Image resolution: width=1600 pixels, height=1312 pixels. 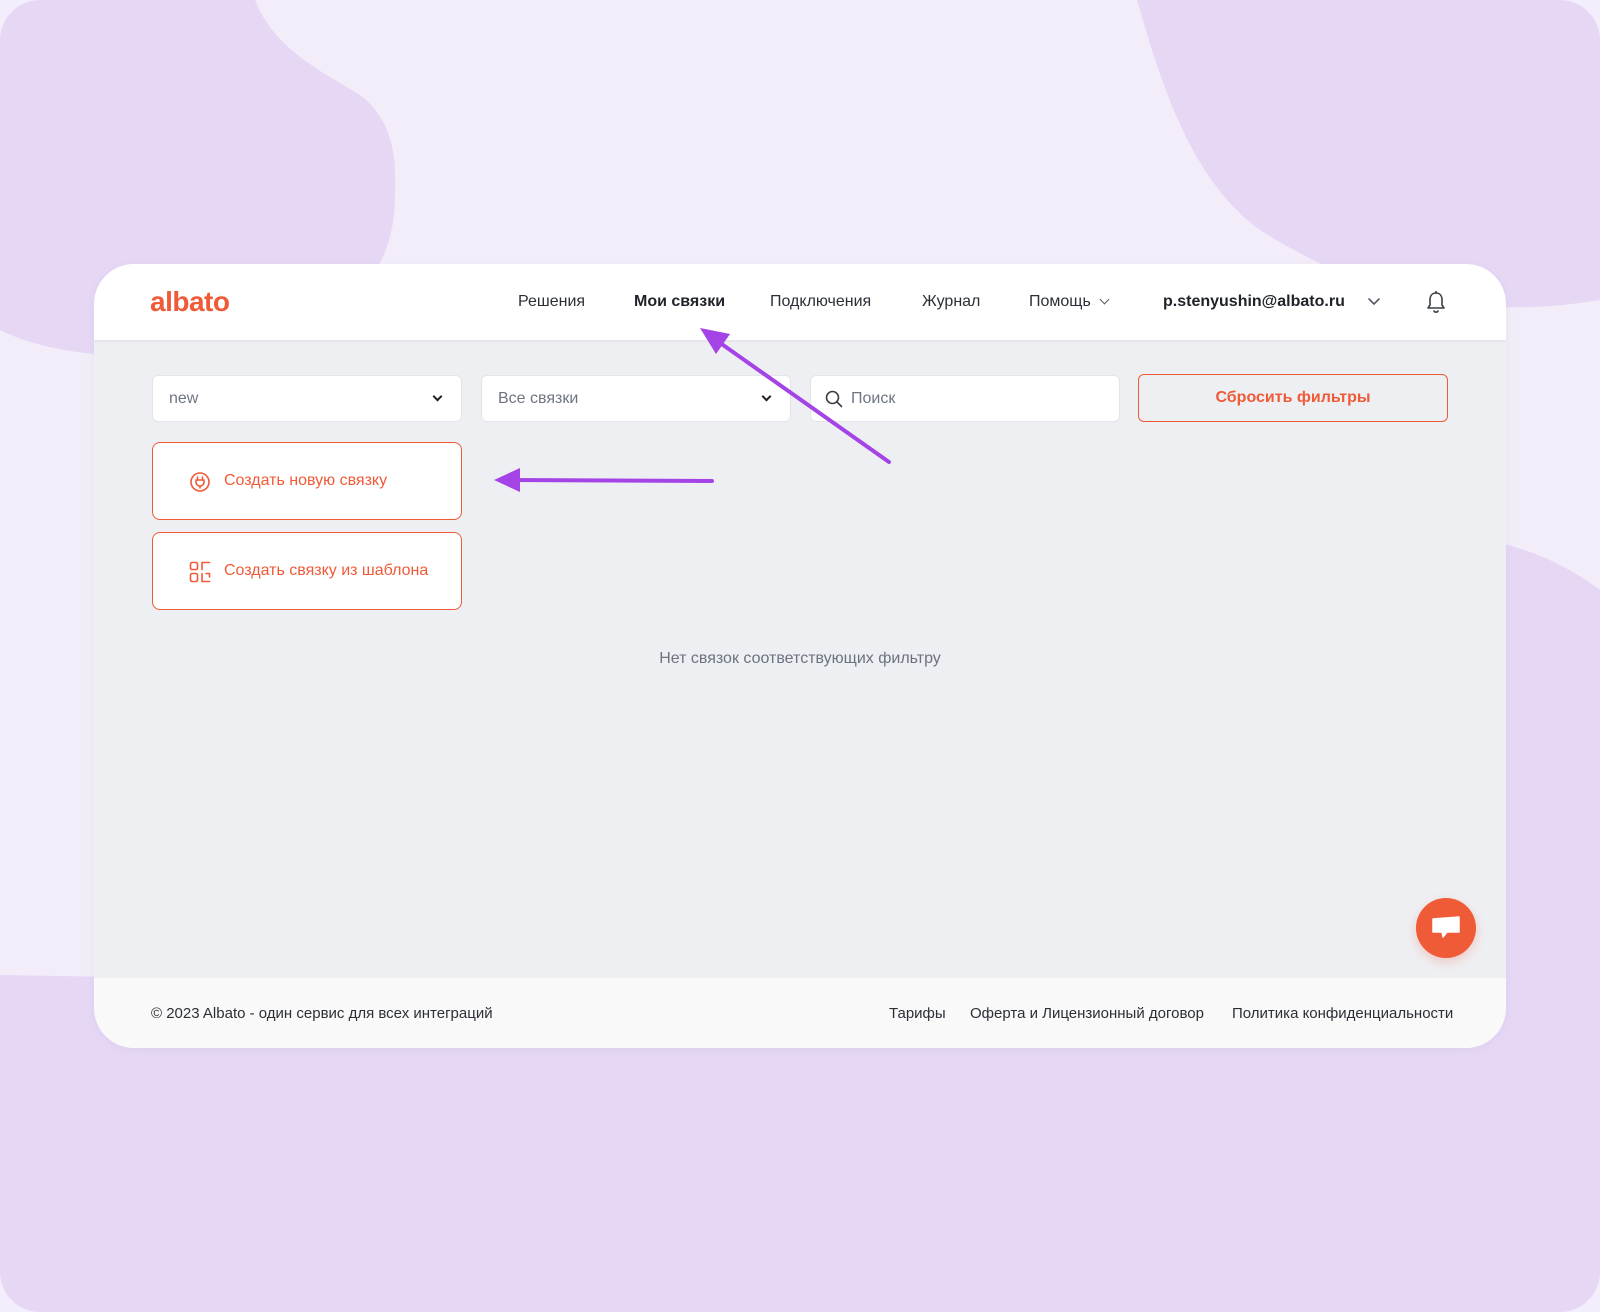 I want to click on footer-link-privacy: Политика конфиденциальности, so click(x=1342, y=1013).